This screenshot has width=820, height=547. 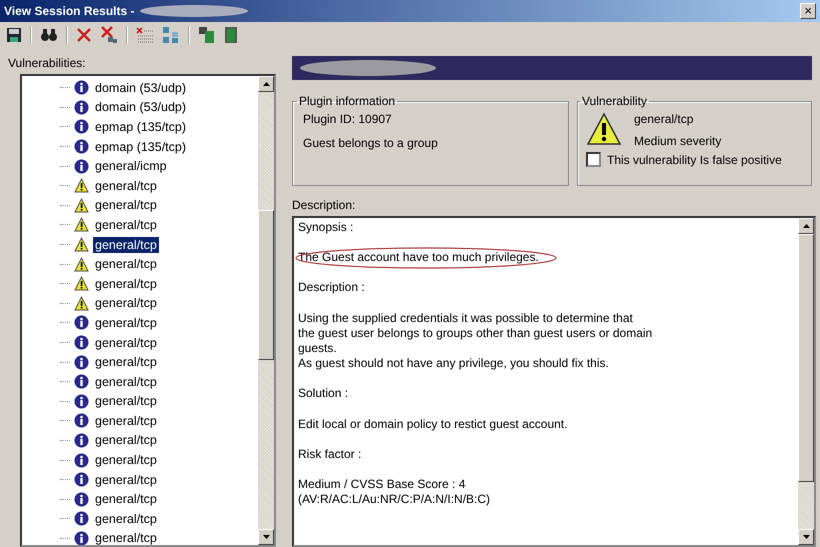 What do you see at coordinates (348, 119) in the screenshot?
I see `plugin-id: Plugin ID: 10907` at bounding box center [348, 119].